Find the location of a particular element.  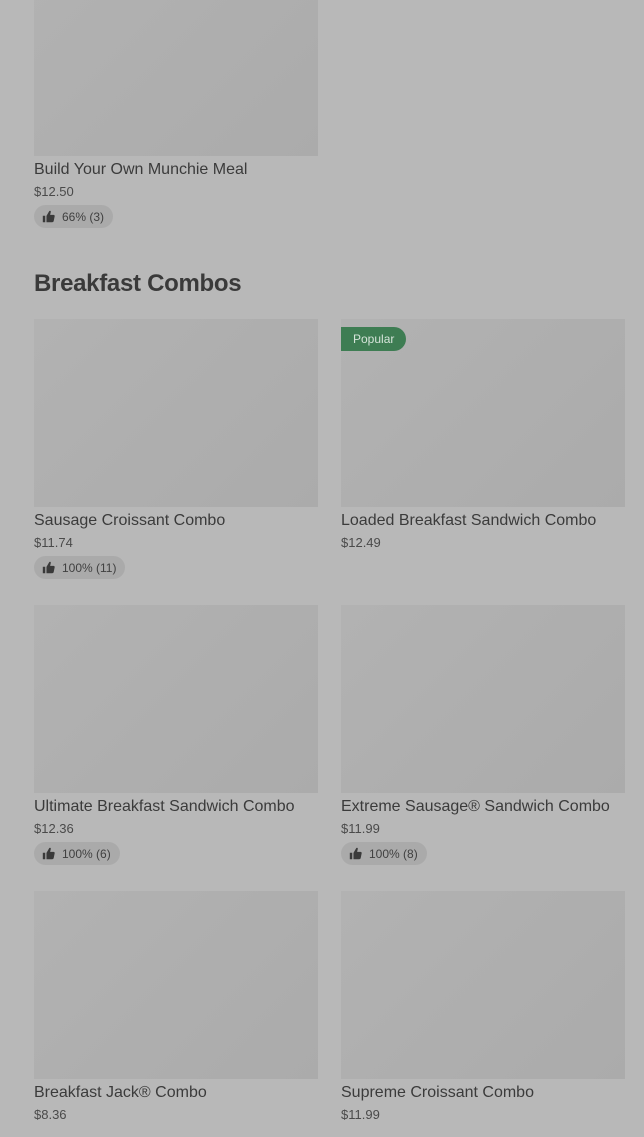

menu-item-card: Breakfast Jack® Combo $8.36 is located at coordinates (176, 1007).